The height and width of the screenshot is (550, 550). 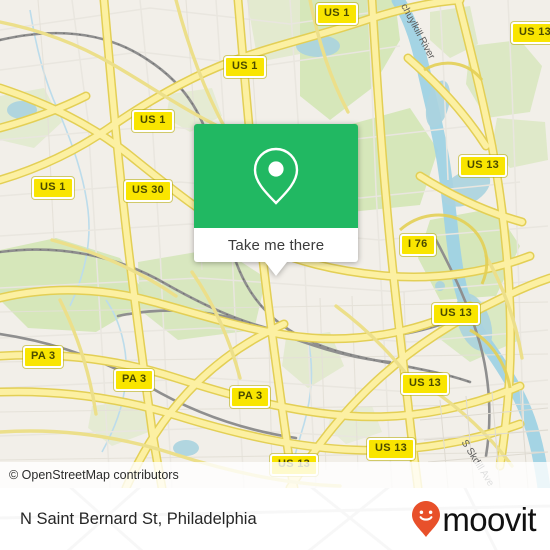 What do you see at coordinates (418, 245) in the screenshot?
I see `highway-shield: I 76` at bounding box center [418, 245].